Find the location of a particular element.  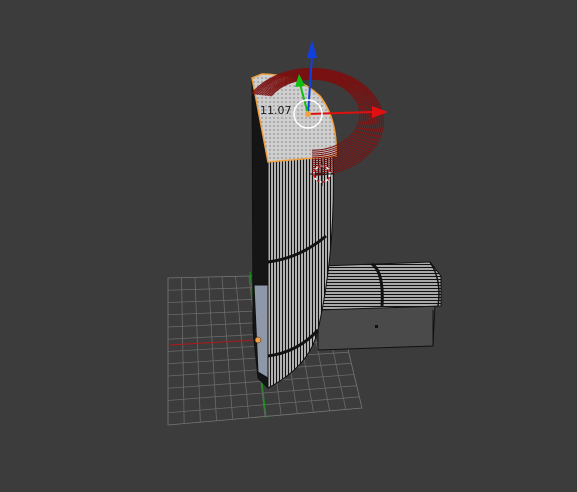

mesh-branch is located at coordinates (379, 306).